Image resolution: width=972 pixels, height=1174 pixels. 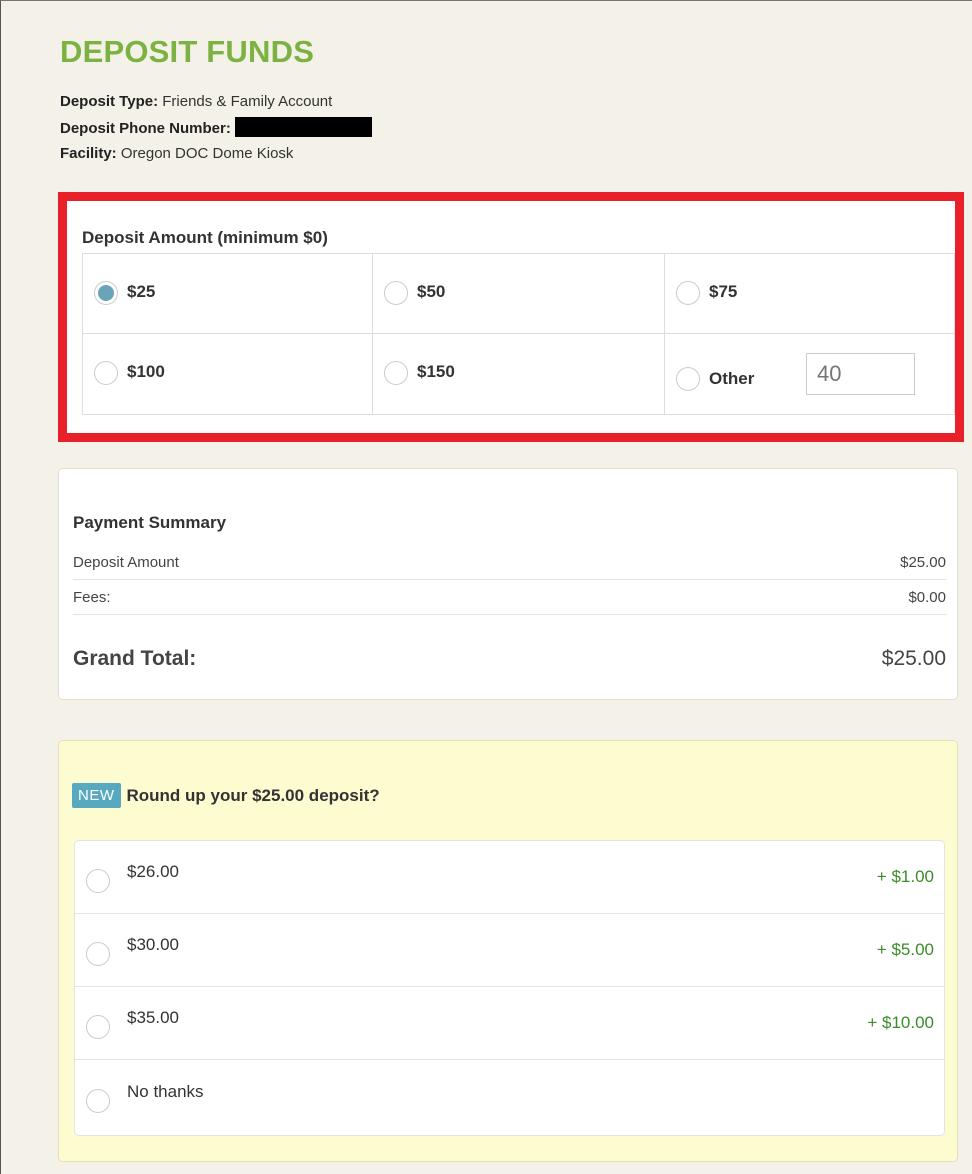 I want to click on round-up-option-30: $30.00 + $5.00, so click(x=509, y=950).